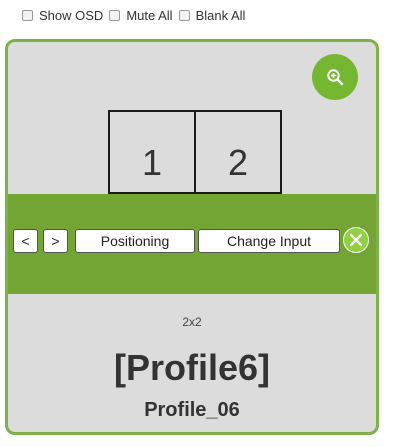 The height and width of the screenshot is (447, 397). I want to click on layout-cell: 2, so click(237, 152).